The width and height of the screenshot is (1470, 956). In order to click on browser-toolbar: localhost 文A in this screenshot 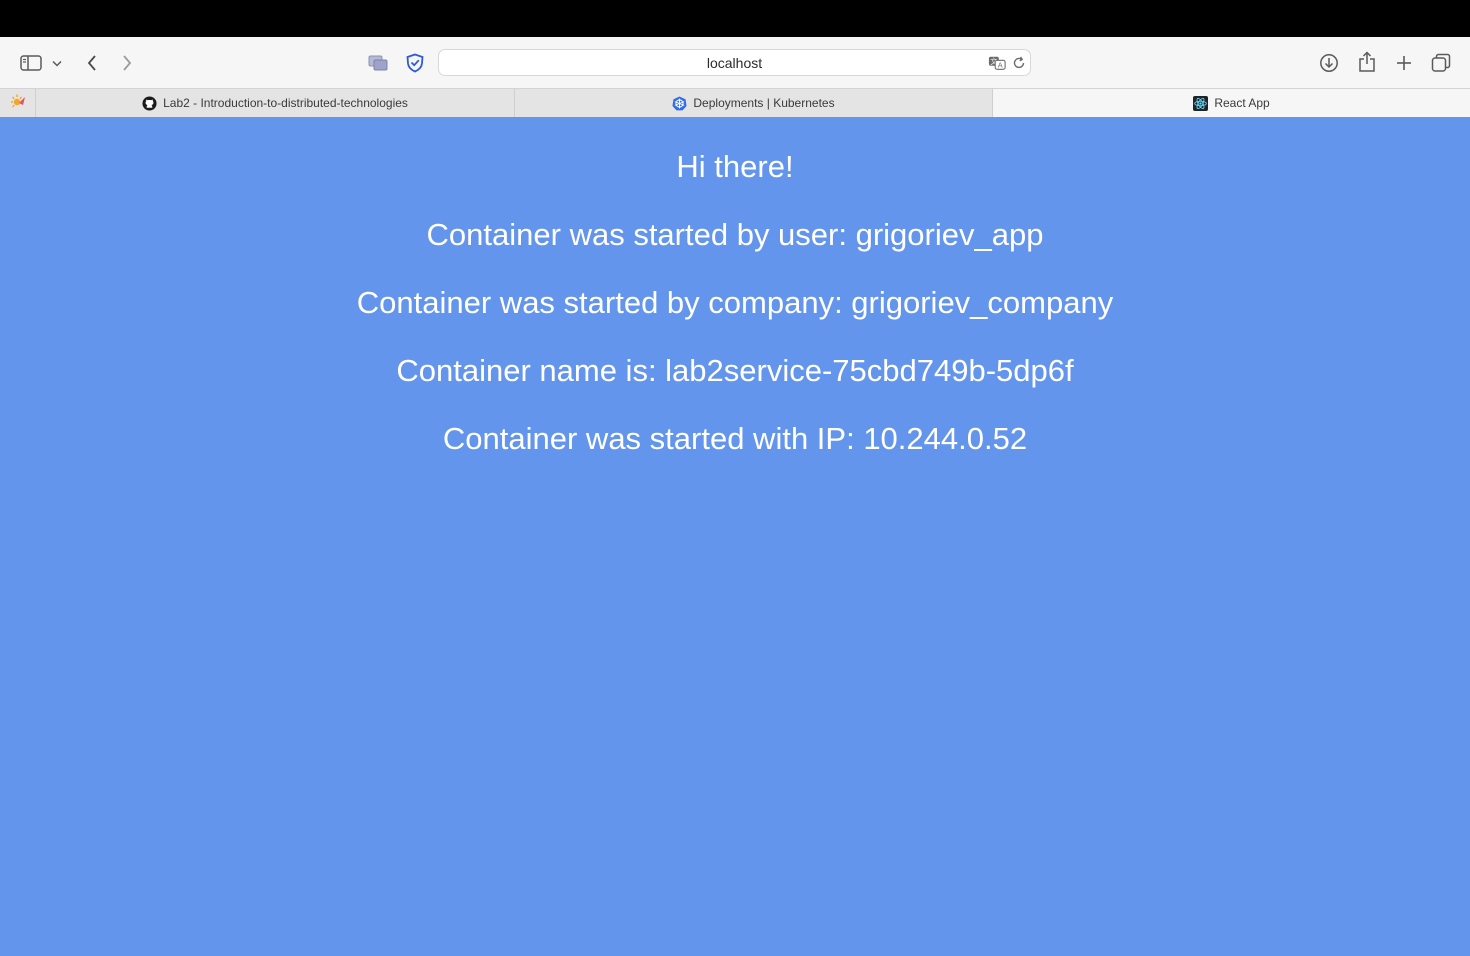, I will do `click(735, 62)`.